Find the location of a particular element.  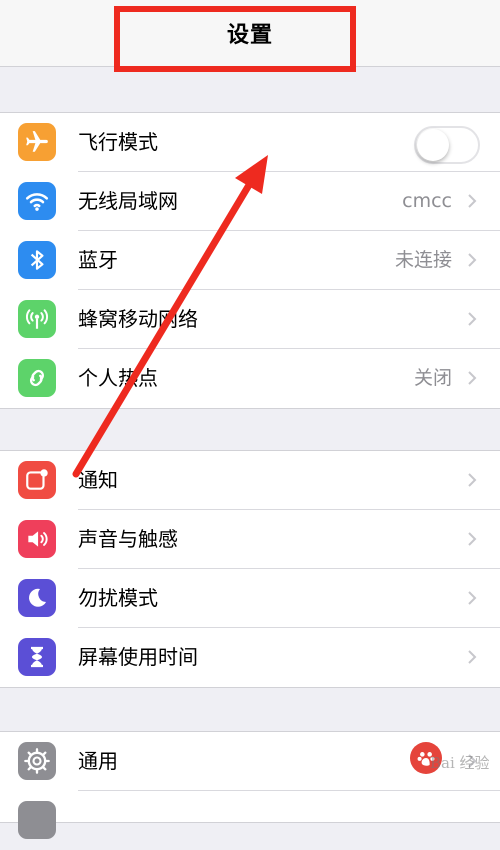

settings-row-personal-hotspot: 个人热点 关闭 is located at coordinates (250, 378).